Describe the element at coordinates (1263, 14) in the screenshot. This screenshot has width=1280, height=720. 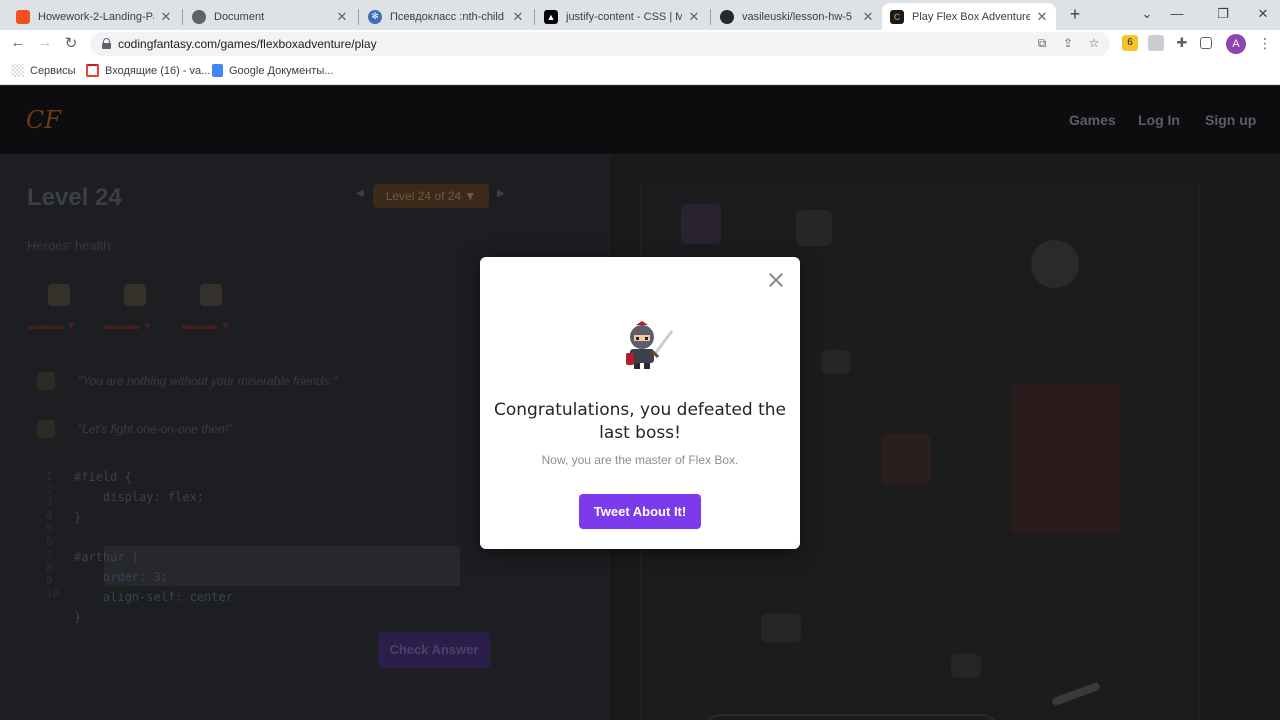
I see `close-window-icon: ✕` at that location.